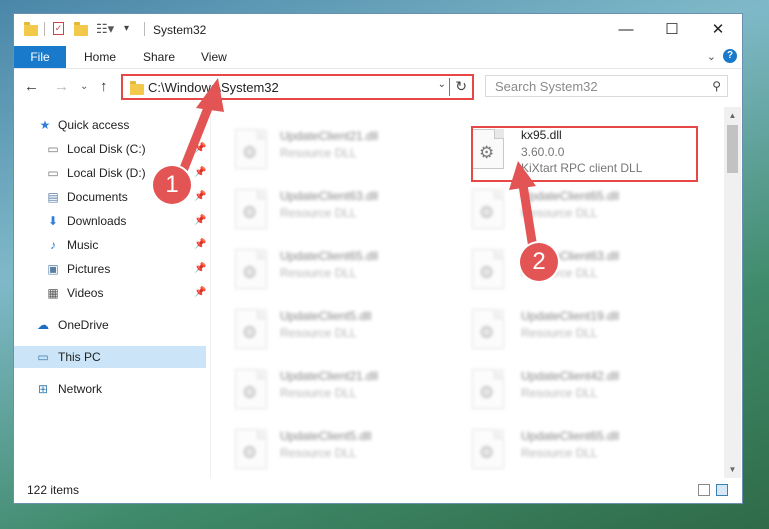 This screenshot has width=769, height=529. I want to click on new-folder-icon, so click(81, 29).